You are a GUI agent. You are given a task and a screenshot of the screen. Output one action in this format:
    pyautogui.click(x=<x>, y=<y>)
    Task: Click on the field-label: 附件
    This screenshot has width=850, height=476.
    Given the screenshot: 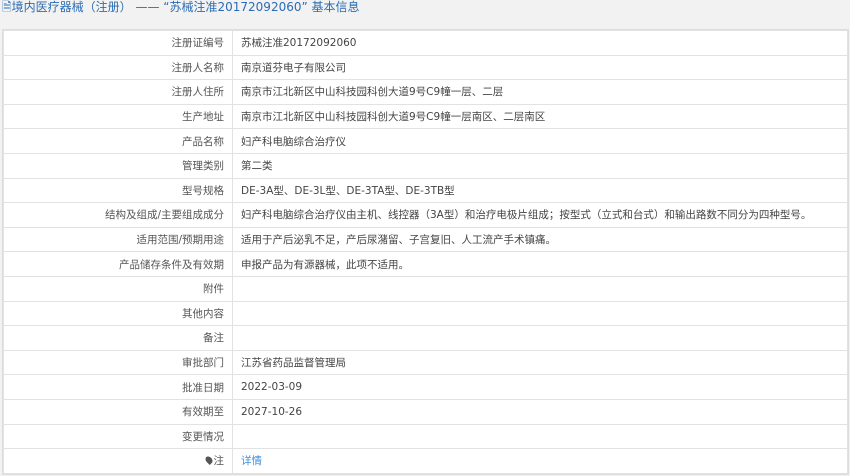 What is the action you would take?
    pyautogui.click(x=118, y=288)
    